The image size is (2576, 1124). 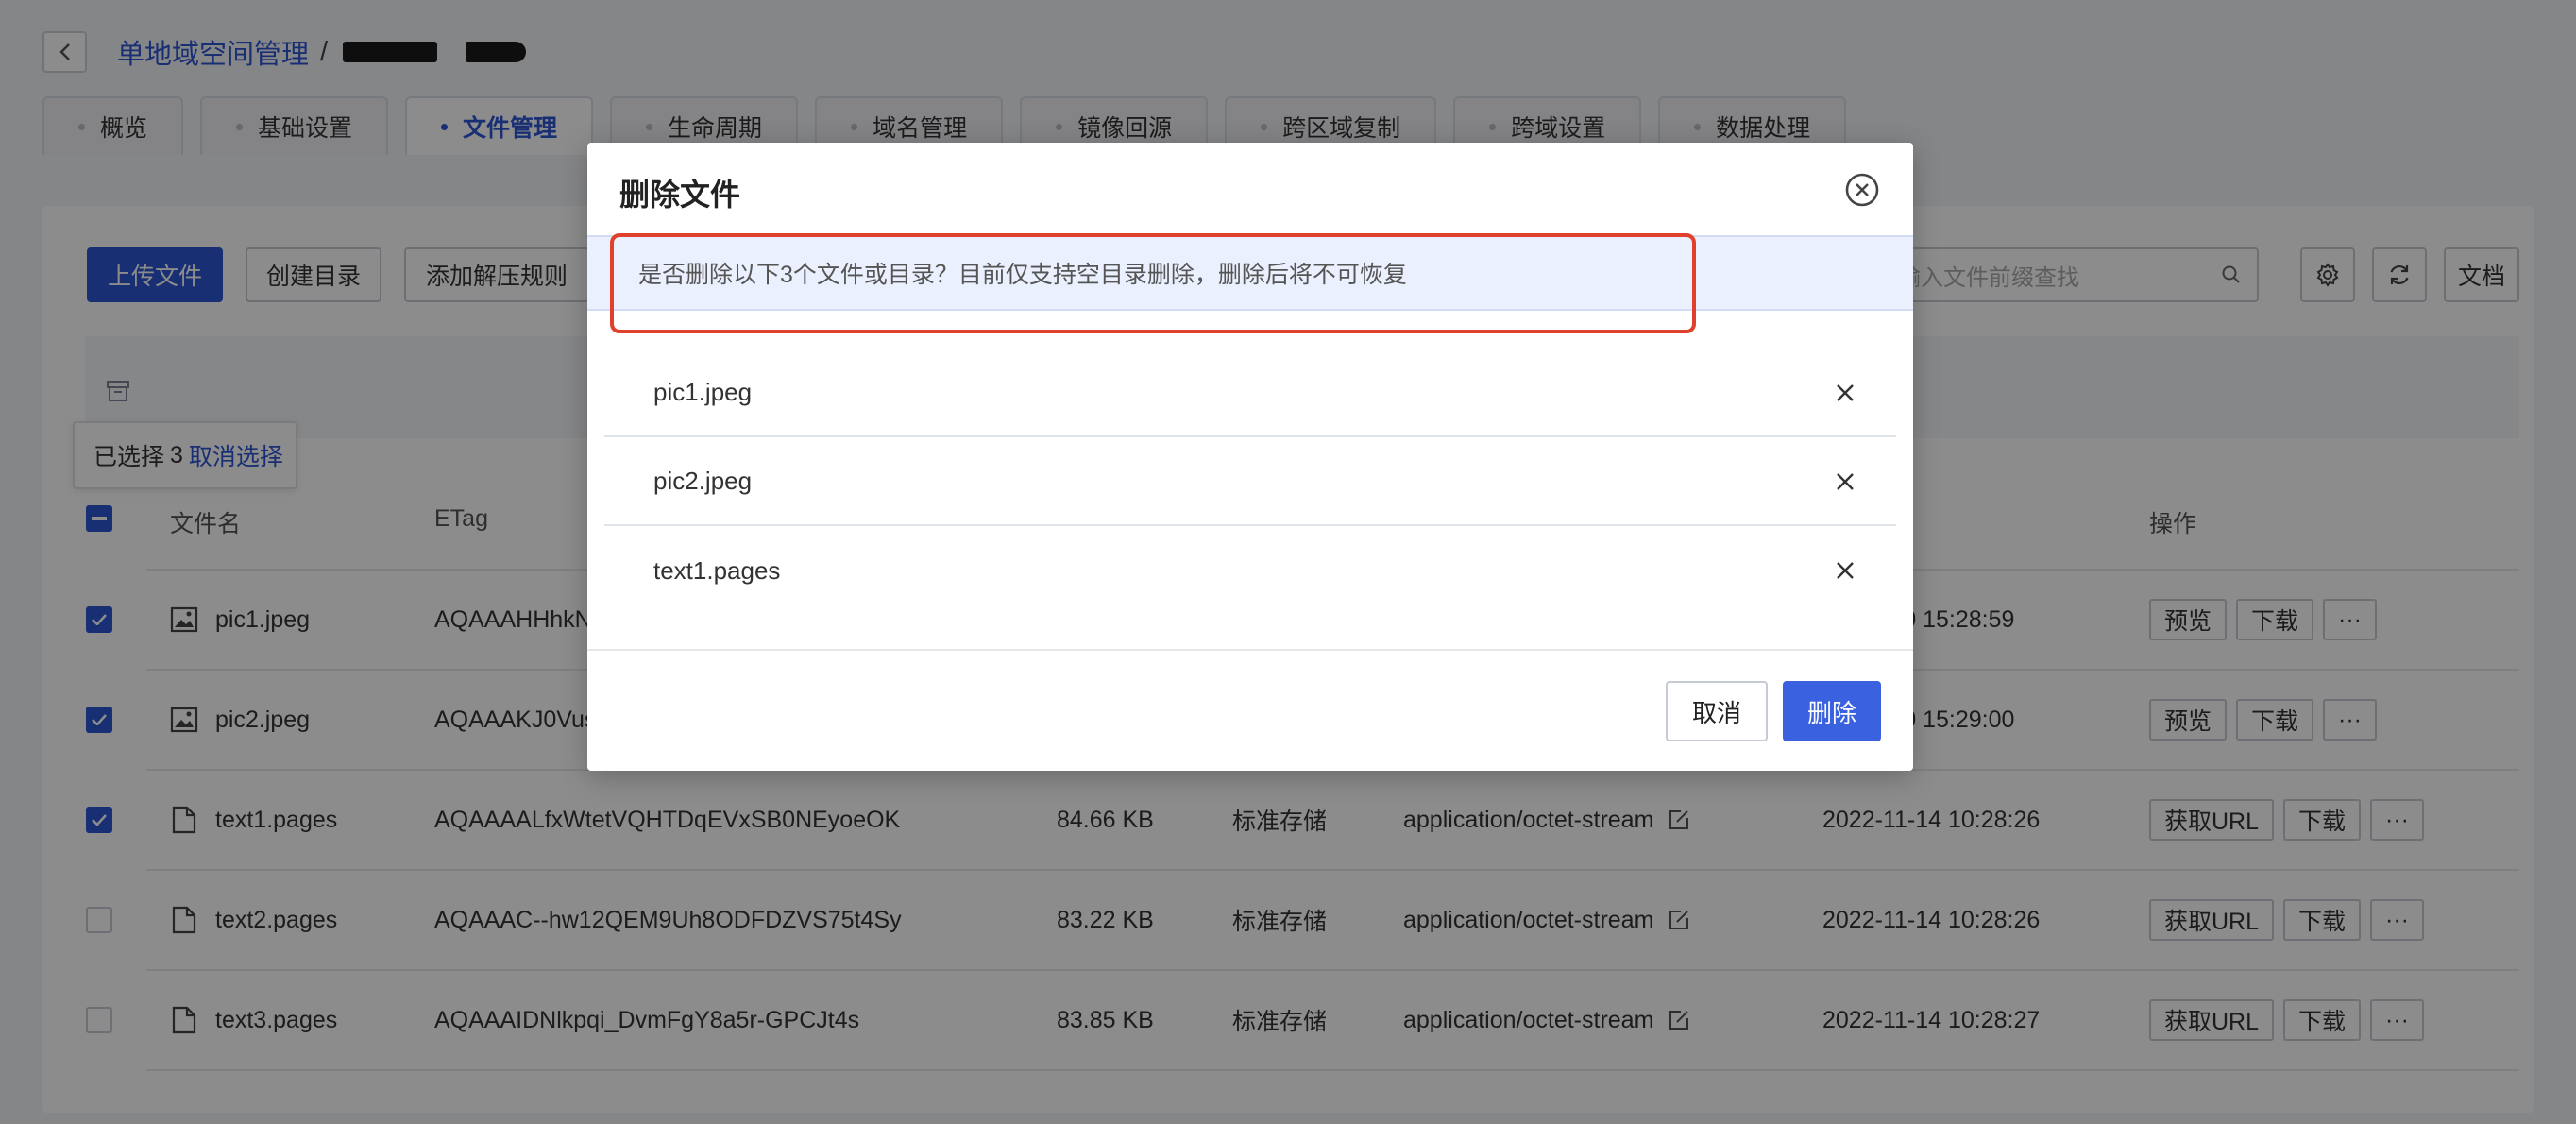 I want to click on cancel-button: 取消, so click(x=1717, y=711).